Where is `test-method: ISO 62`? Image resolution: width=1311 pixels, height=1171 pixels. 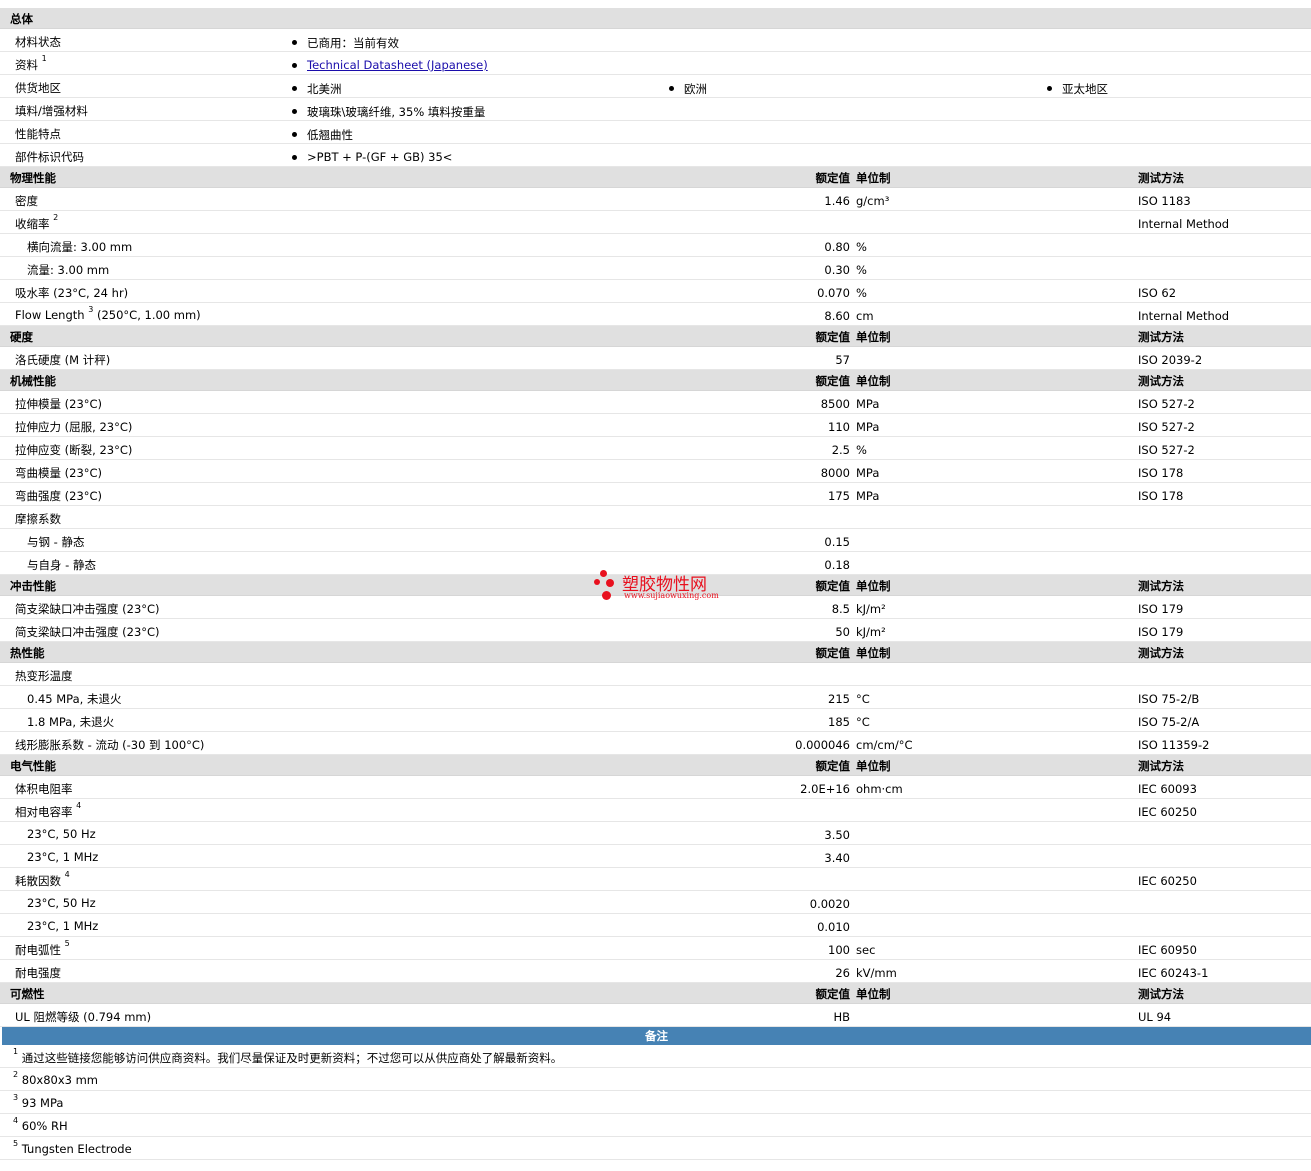
test-method: ISO 62 is located at coordinates (1157, 293).